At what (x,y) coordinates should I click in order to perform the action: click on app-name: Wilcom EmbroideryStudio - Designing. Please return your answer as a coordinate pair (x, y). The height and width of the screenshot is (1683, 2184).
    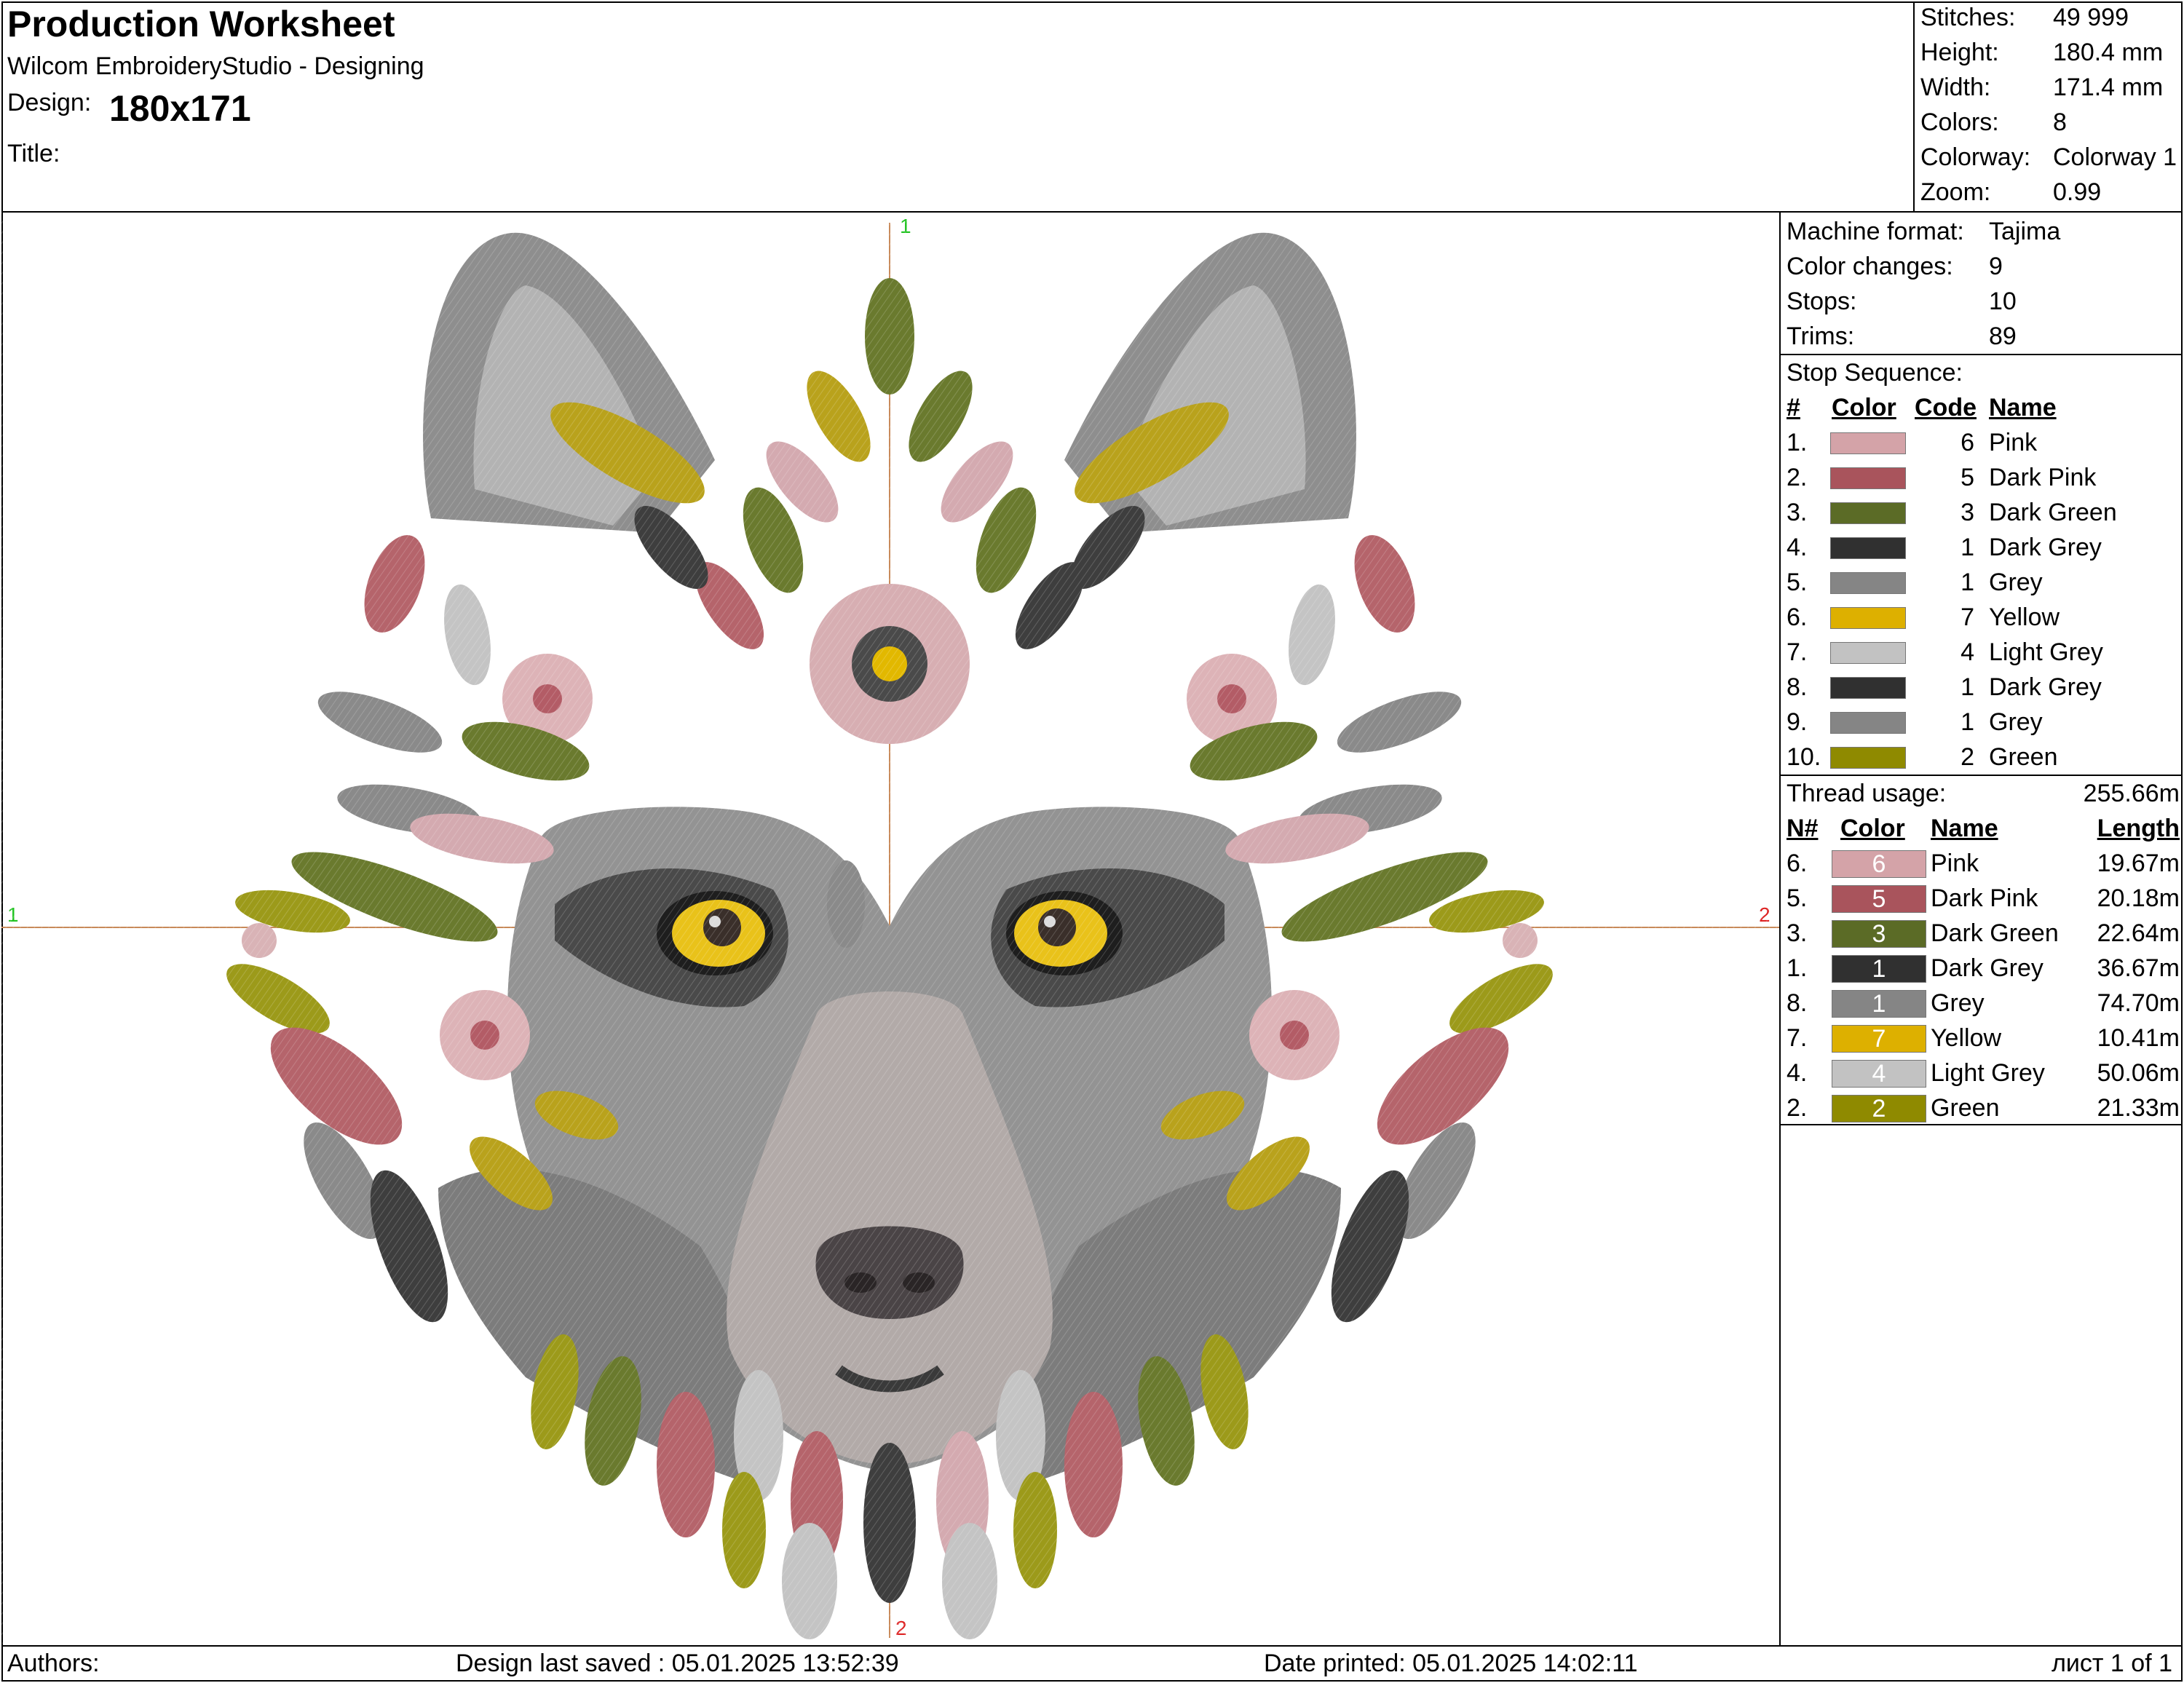
    Looking at the image, I should click on (215, 66).